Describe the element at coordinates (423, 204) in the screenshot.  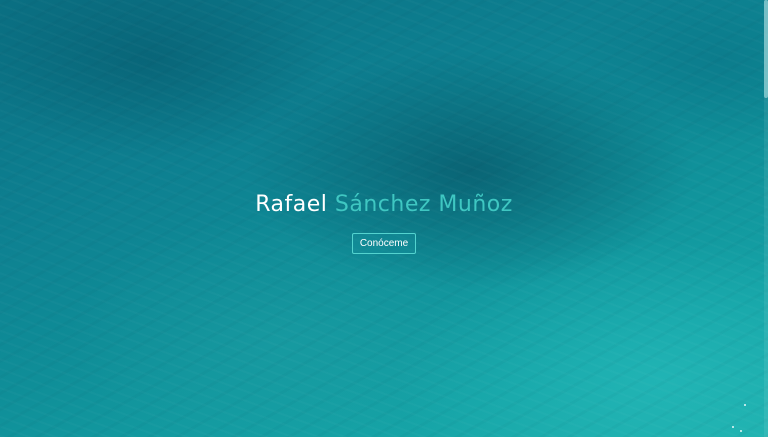
I see `hero-last-name: Sánchez Muñoz` at that location.